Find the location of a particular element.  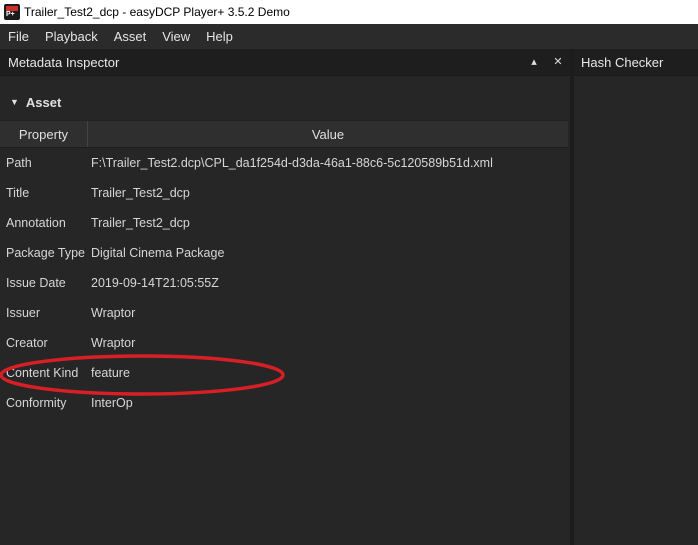

menu-asset: Asset is located at coordinates (130, 36).